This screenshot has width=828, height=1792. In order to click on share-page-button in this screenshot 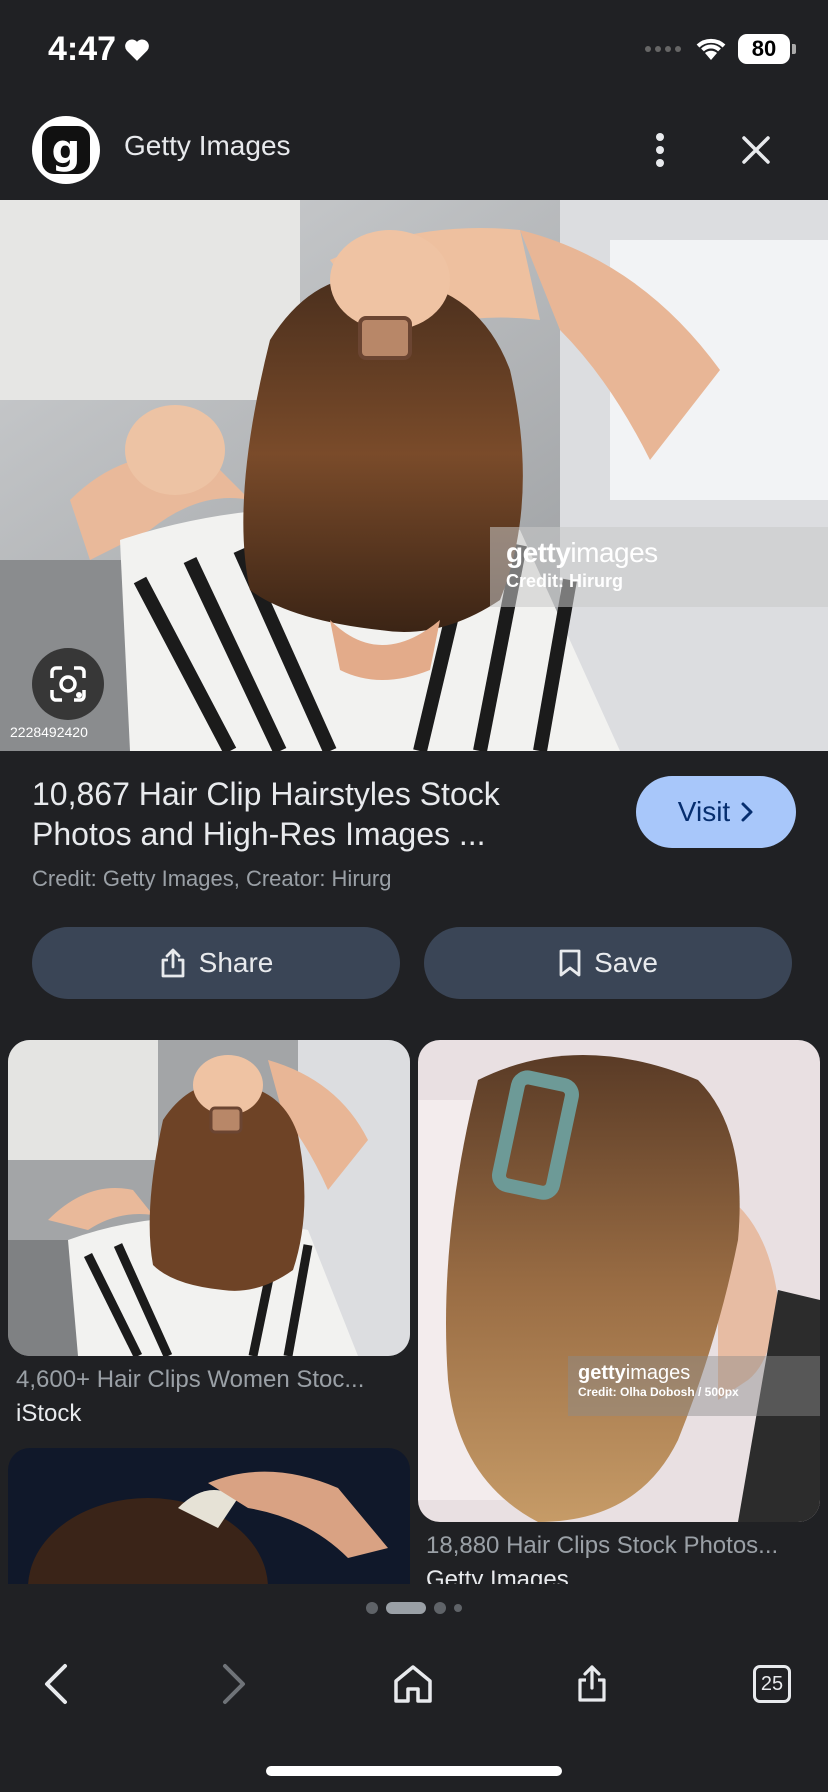, I will do `click(592, 1684)`.